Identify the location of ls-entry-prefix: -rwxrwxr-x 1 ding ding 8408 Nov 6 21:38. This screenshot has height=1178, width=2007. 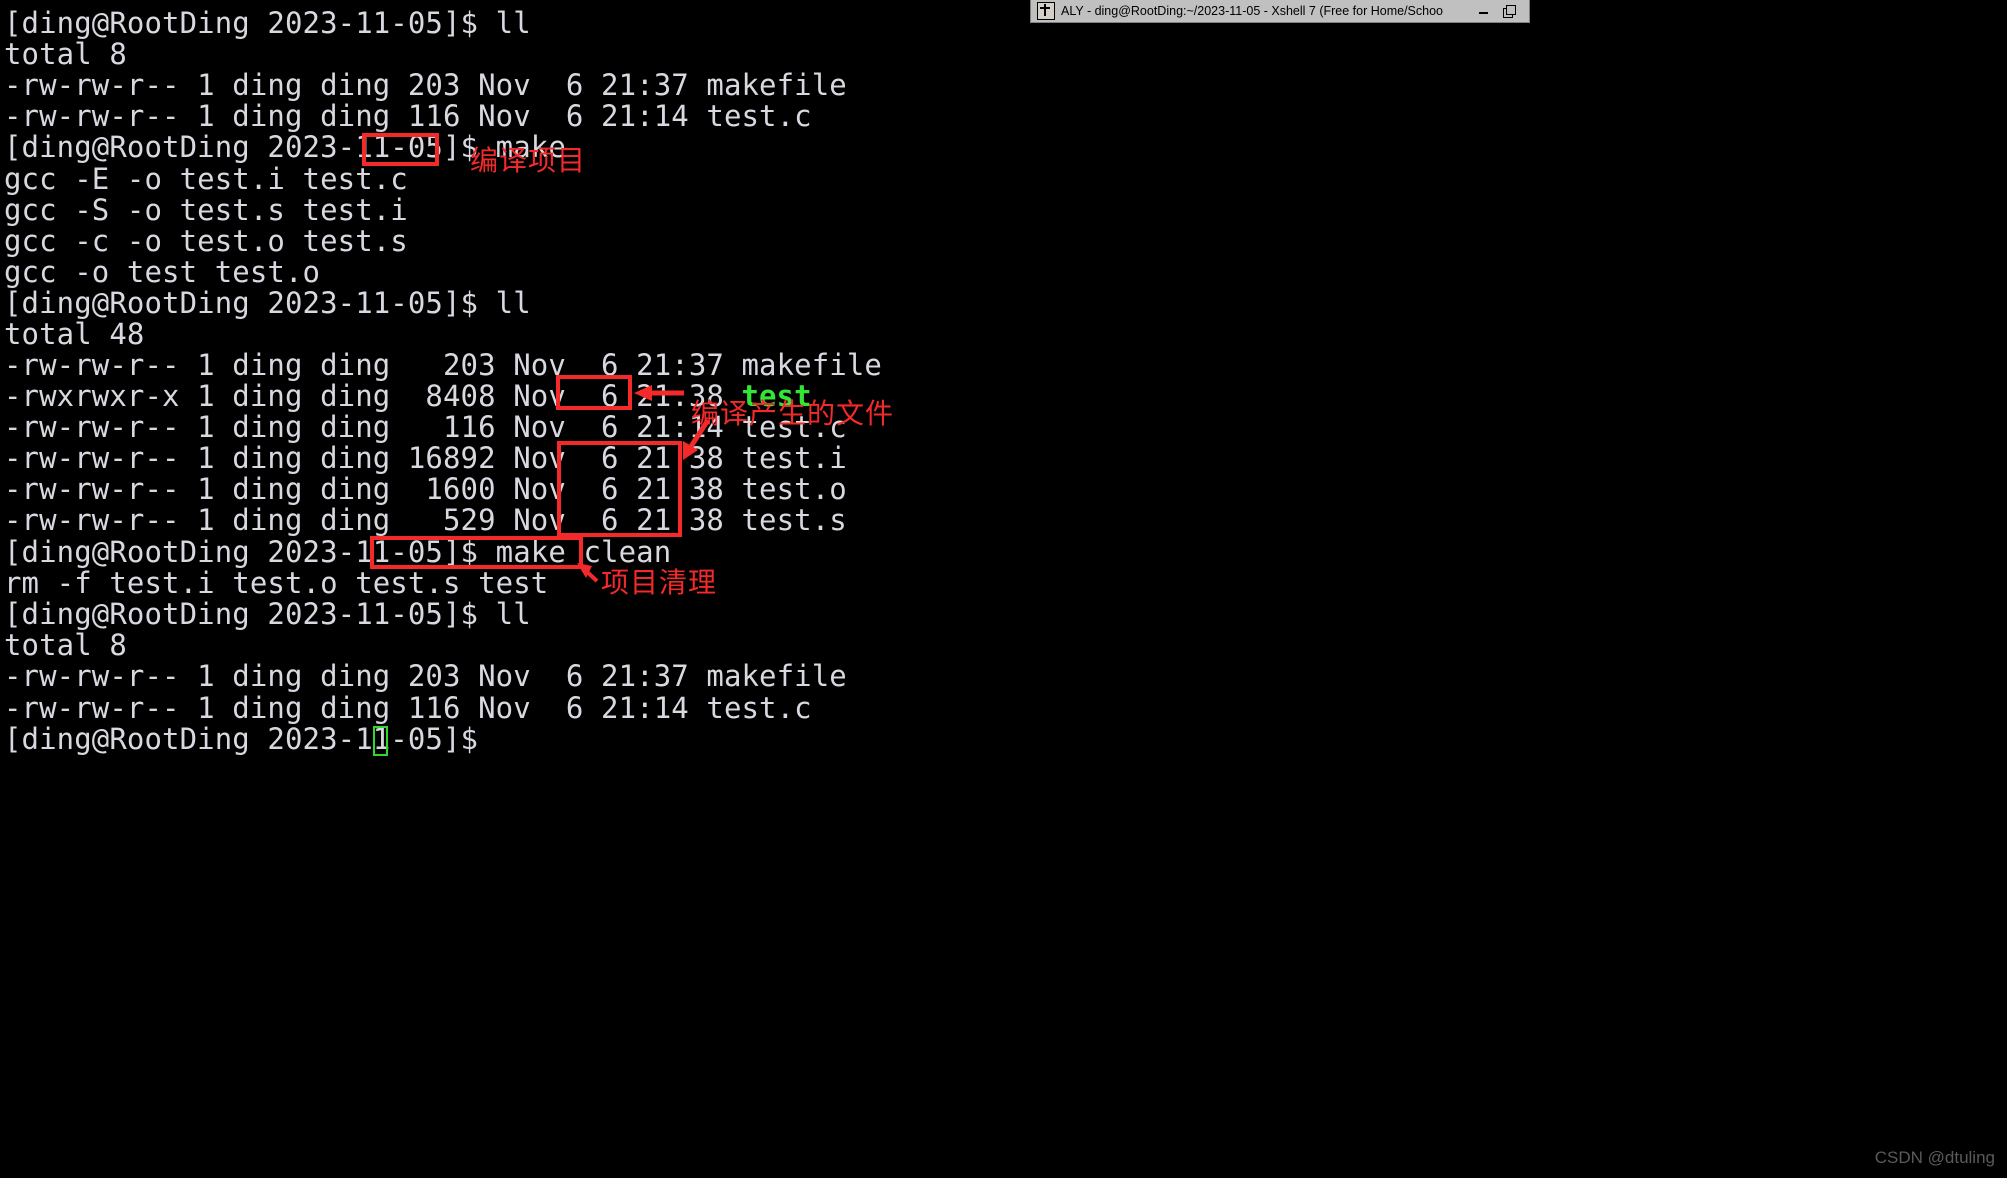
(373, 396).